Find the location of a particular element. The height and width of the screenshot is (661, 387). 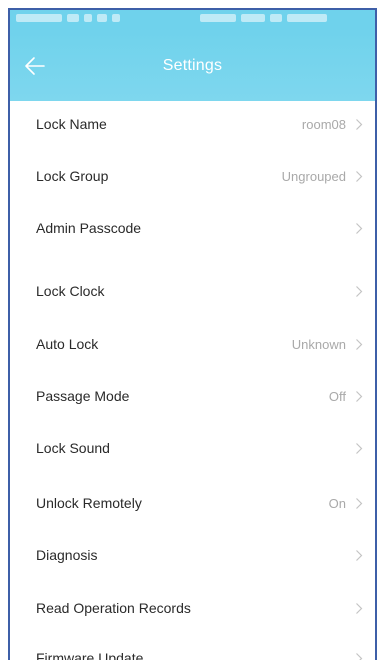

setting-row-lock-group: Lock Group Ungrouped is located at coordinates (192, 177).